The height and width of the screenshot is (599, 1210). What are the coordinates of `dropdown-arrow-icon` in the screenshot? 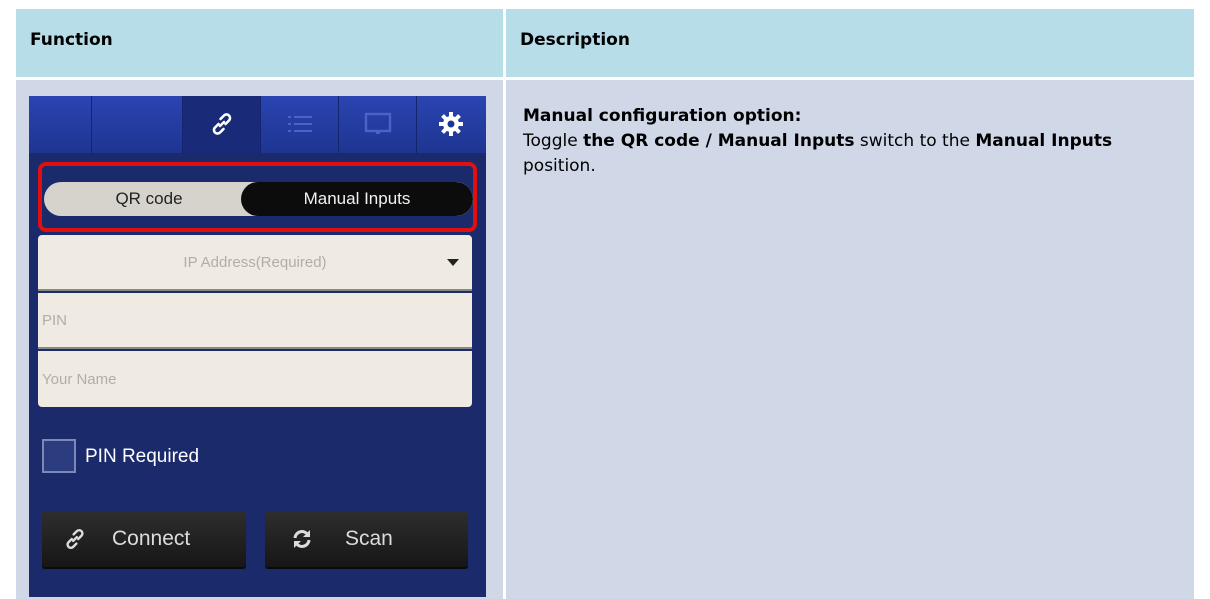 It's located at (453, 262).